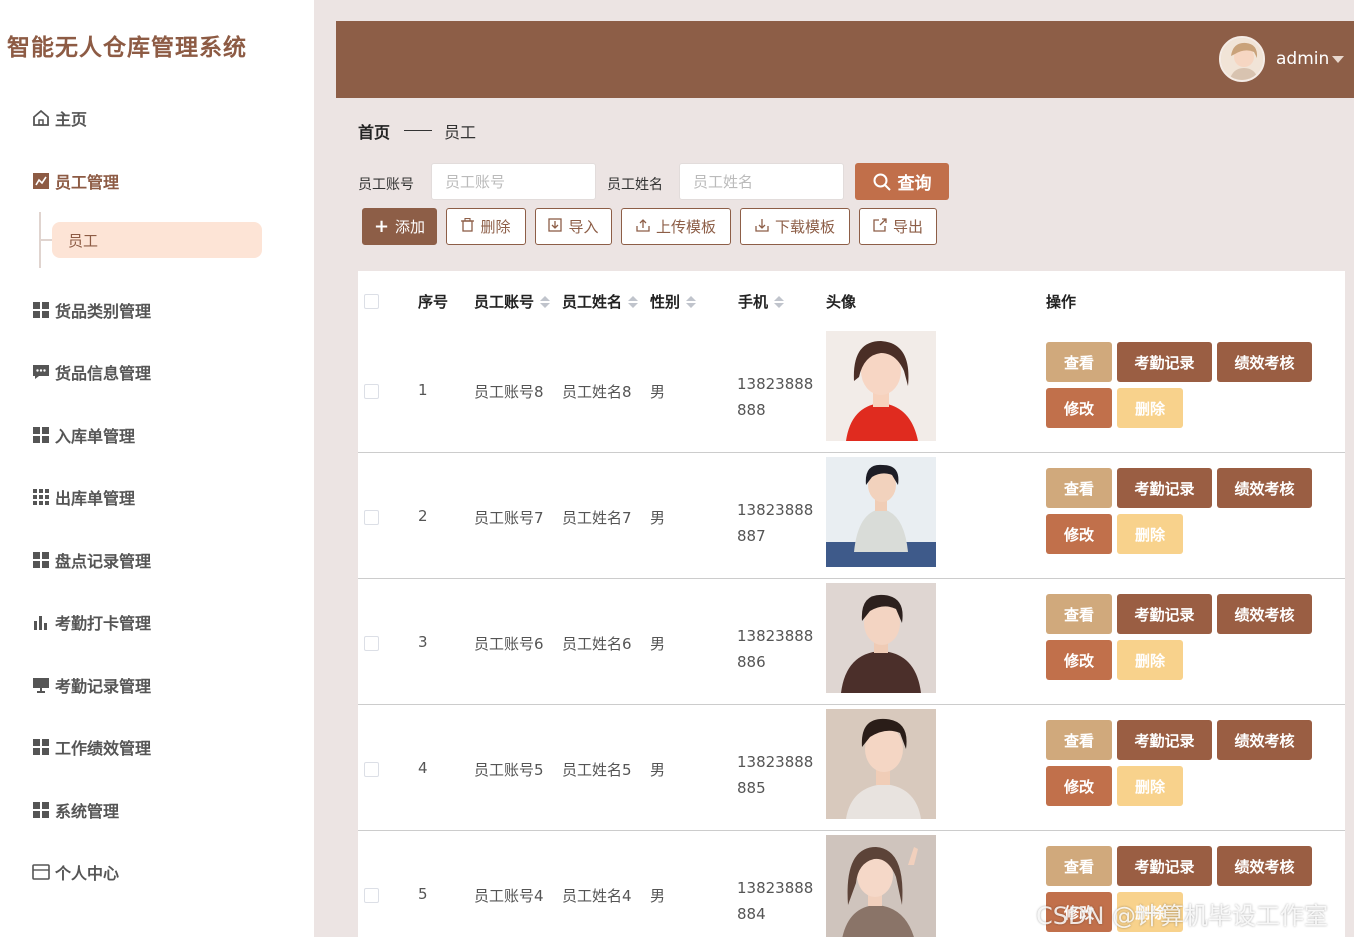 The width and height of the screenshot is (1354, 937). I want to click on sidebar-item-inbound: 入库单管理, so click(83, 435).